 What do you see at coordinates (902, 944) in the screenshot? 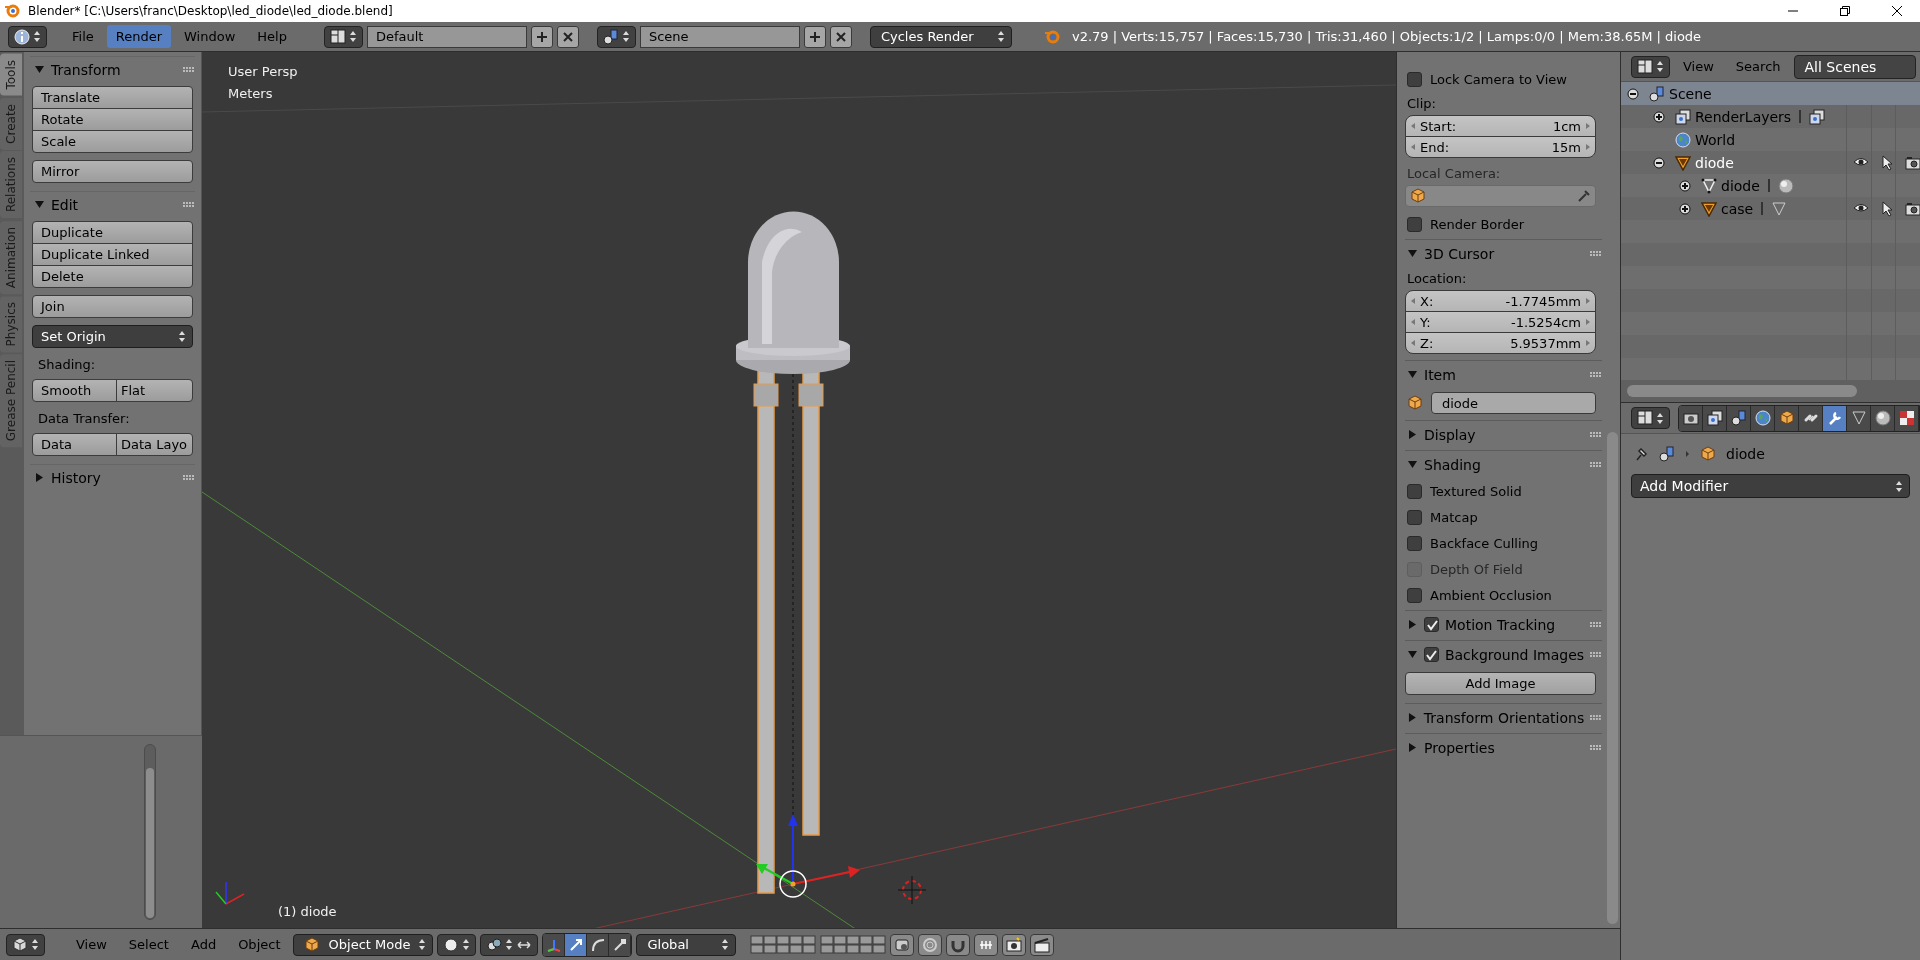
I see `proportional-button` at bounding box center [902, 944].